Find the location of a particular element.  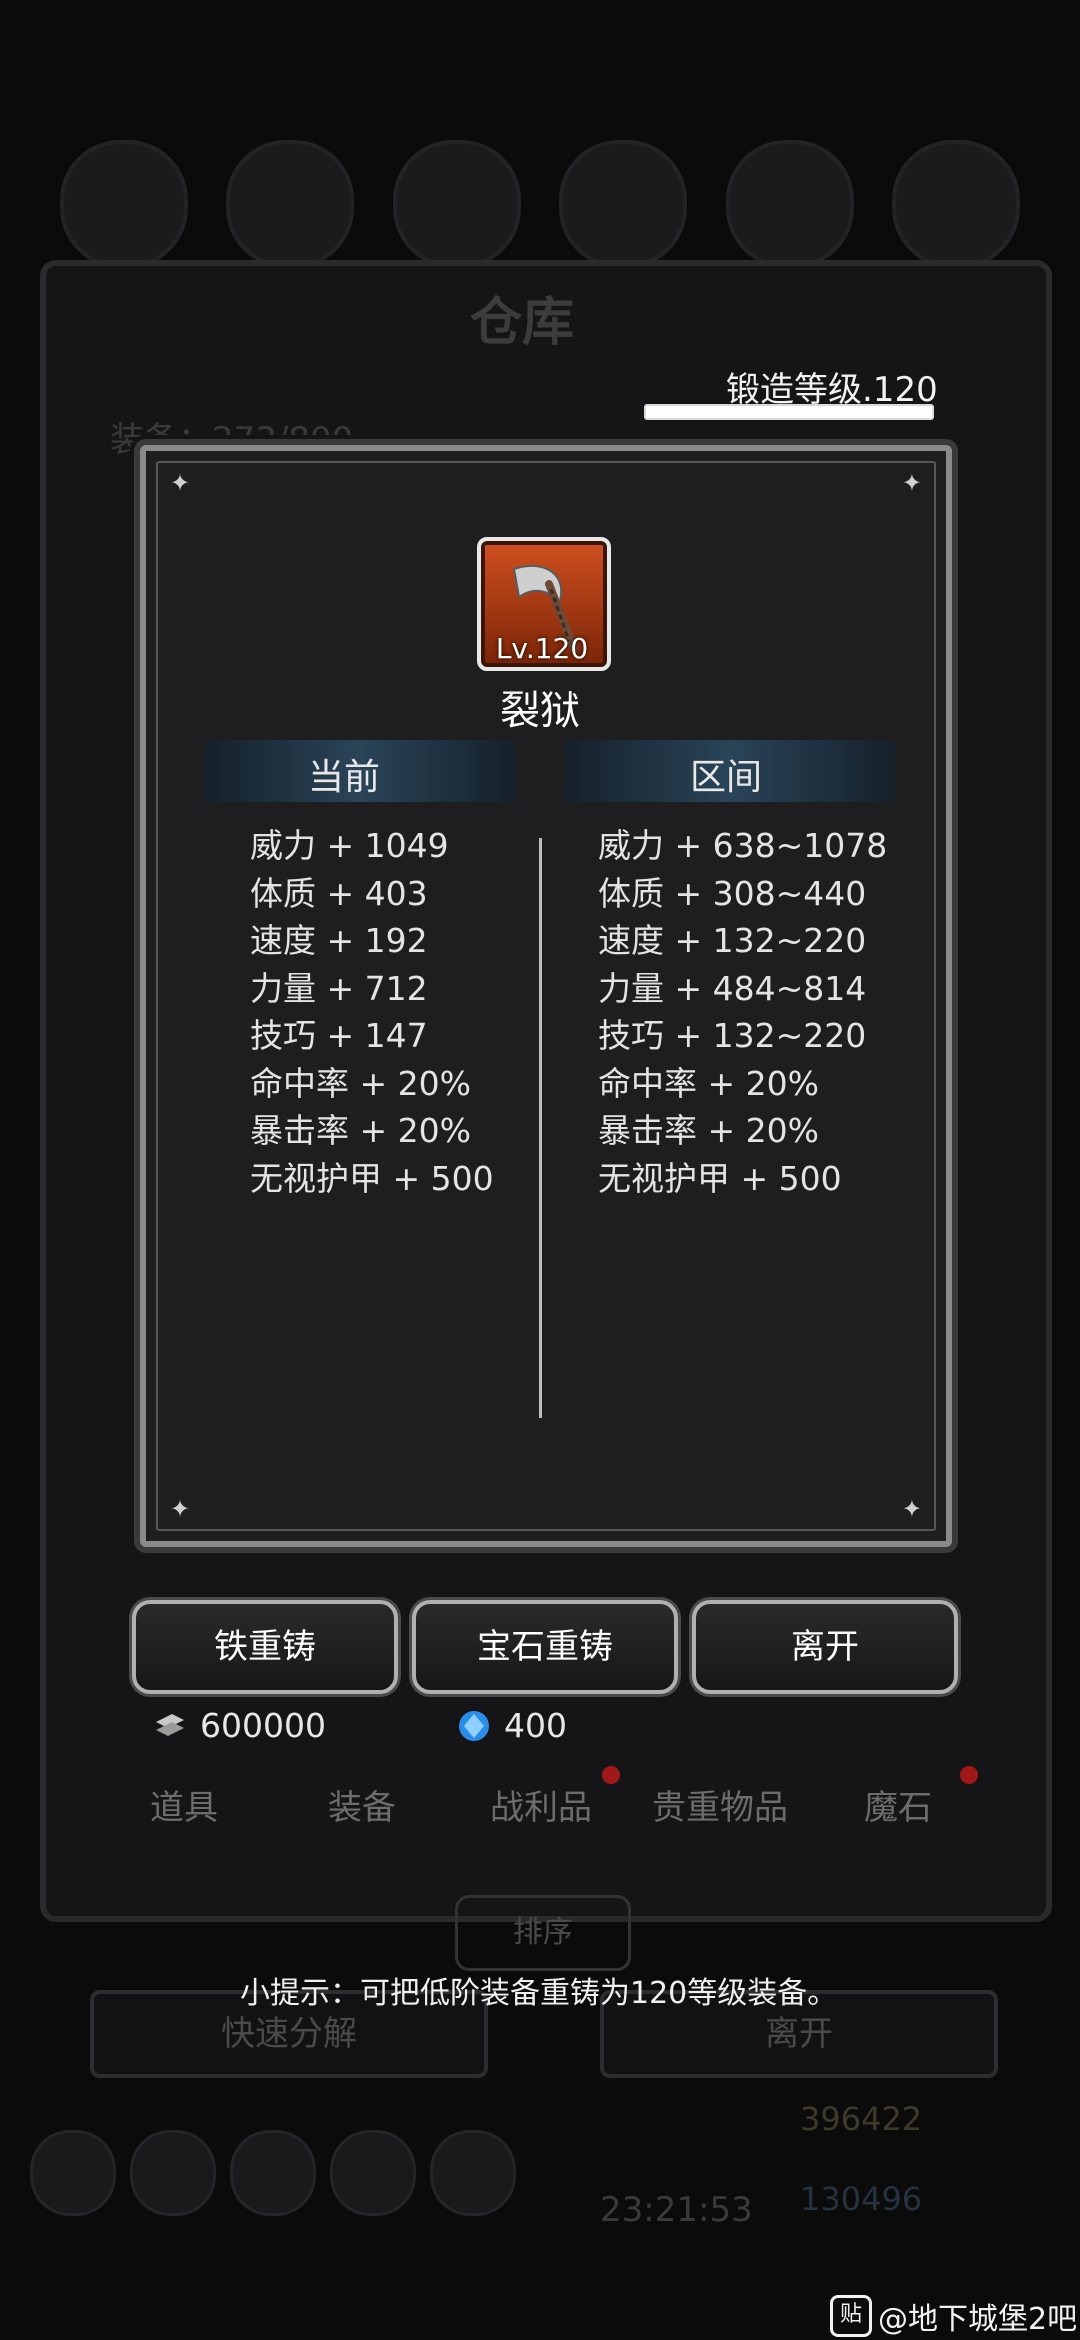

forge-progress-bar is located at coordinates (789, 412).